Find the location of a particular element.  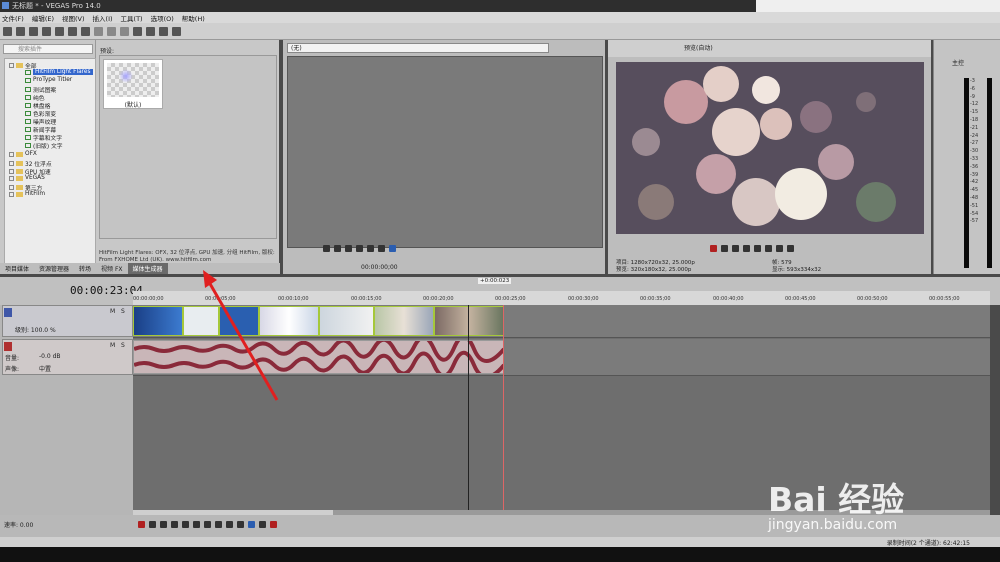

menu-edit: 编辑(E) is located at coordinates (43, 18).